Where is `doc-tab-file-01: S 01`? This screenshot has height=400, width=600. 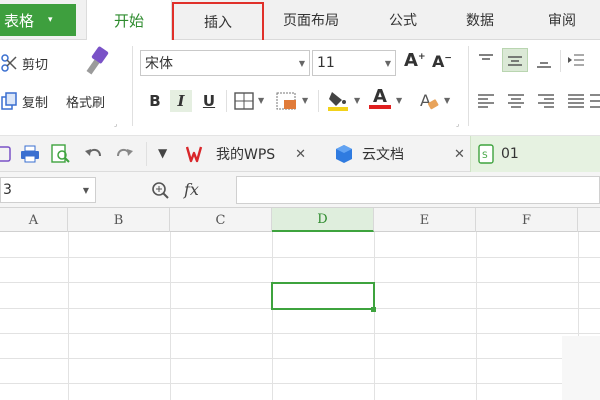 doc-tab-file-01: S 01 is located at coordinates (535, 154).